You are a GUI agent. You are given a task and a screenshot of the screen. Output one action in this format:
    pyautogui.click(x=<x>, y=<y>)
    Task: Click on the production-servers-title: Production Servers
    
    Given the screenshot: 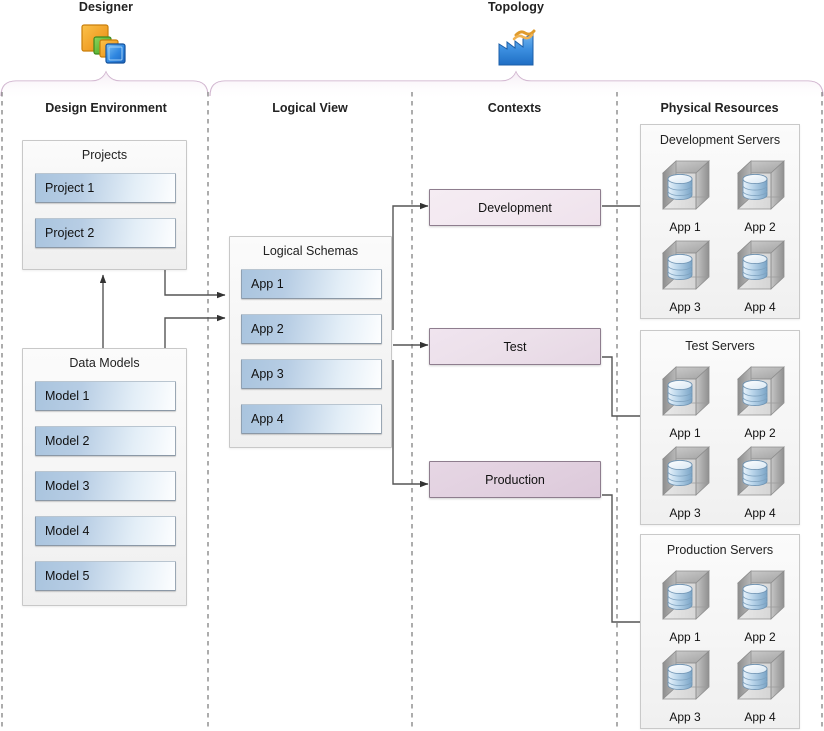 What is the action you would take?
    pyautogui.click(x=720, y=550)
    